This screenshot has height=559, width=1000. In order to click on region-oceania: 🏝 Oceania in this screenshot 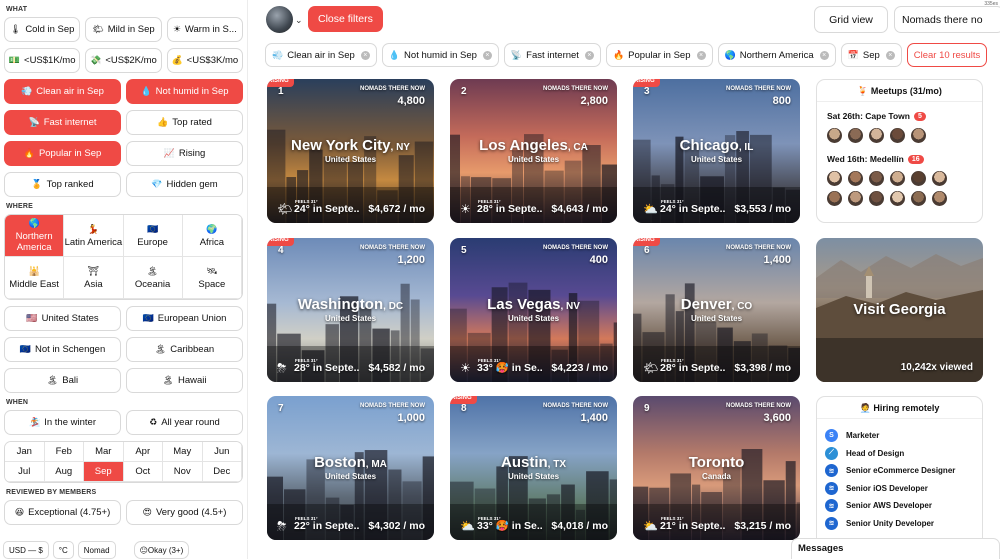, I will do `click(153, 278)`.